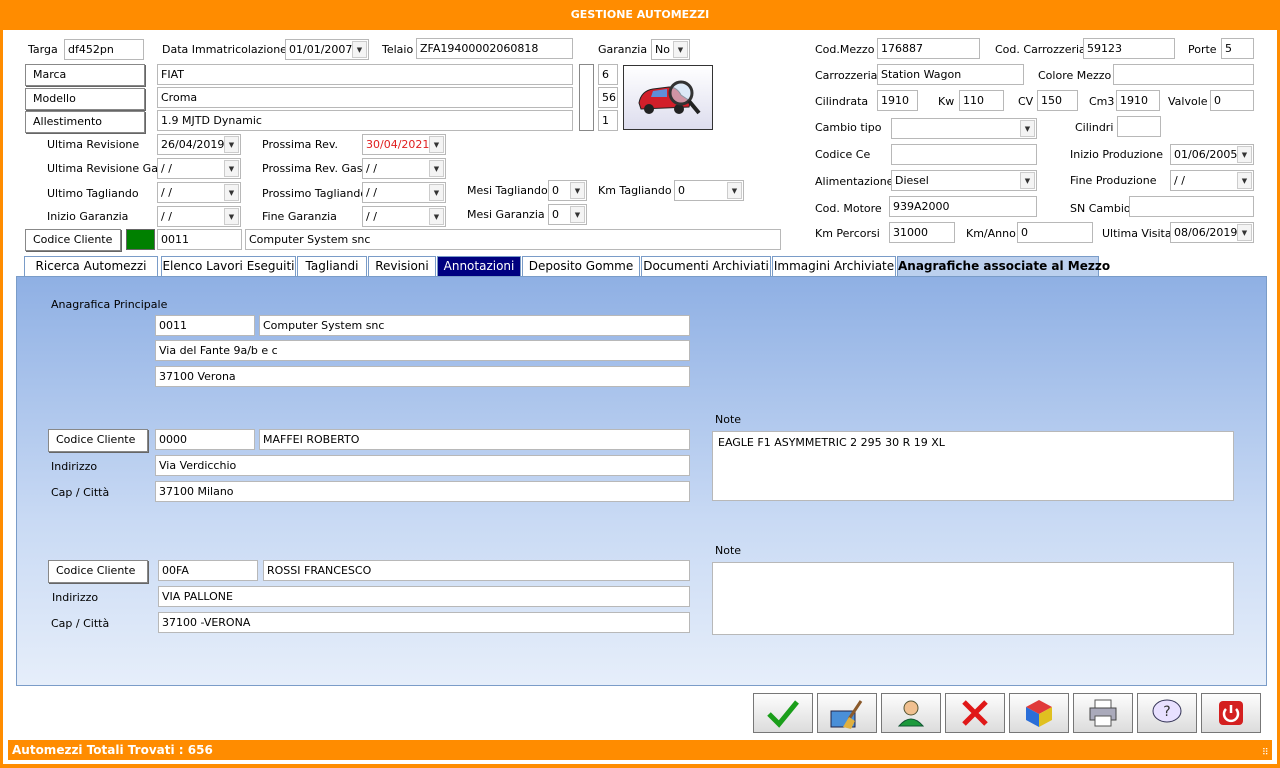  Describe the element at coordinates (85, 99) in the screenshot. I see `modello-button: Modello` at that location.